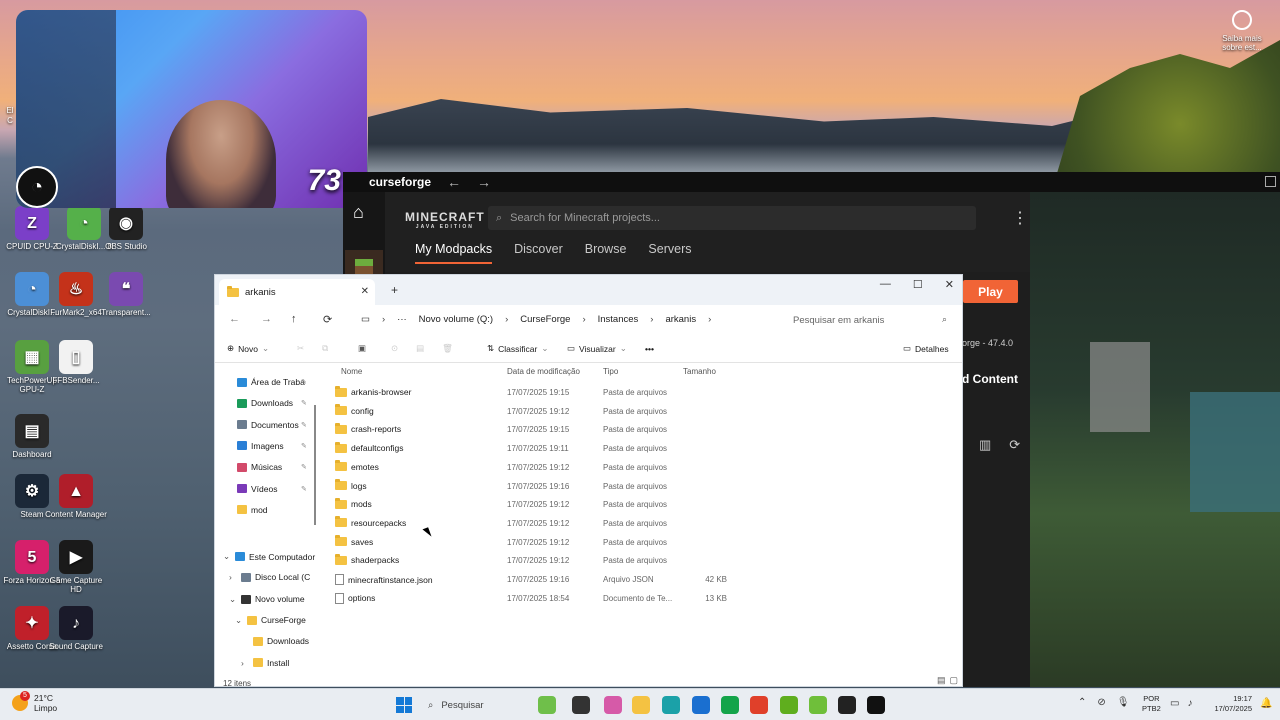 This screenshot has width=1280, height=720. What do you see at coordinates (484, 182) in the screenshot?
I see `forward-arrow-icon: →` at bounding box center [484, 182].